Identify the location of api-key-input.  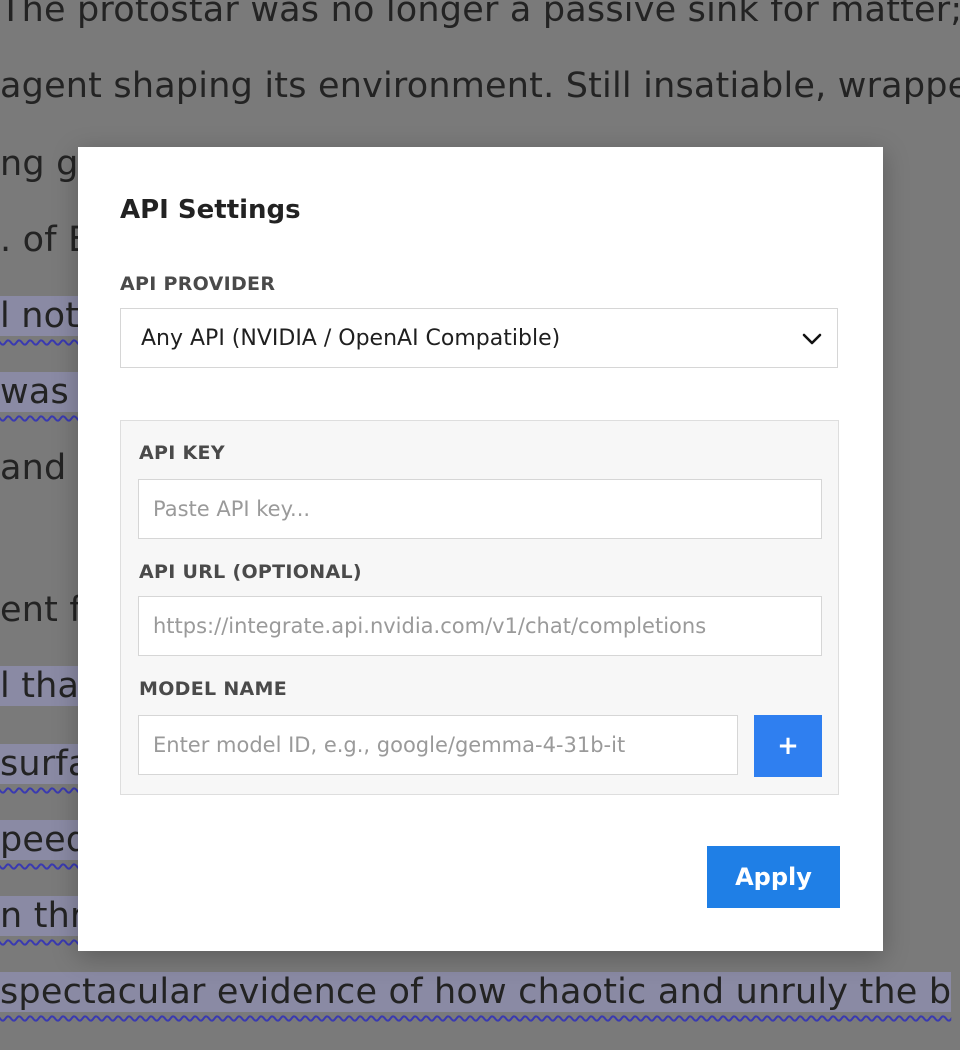
(480, 509).